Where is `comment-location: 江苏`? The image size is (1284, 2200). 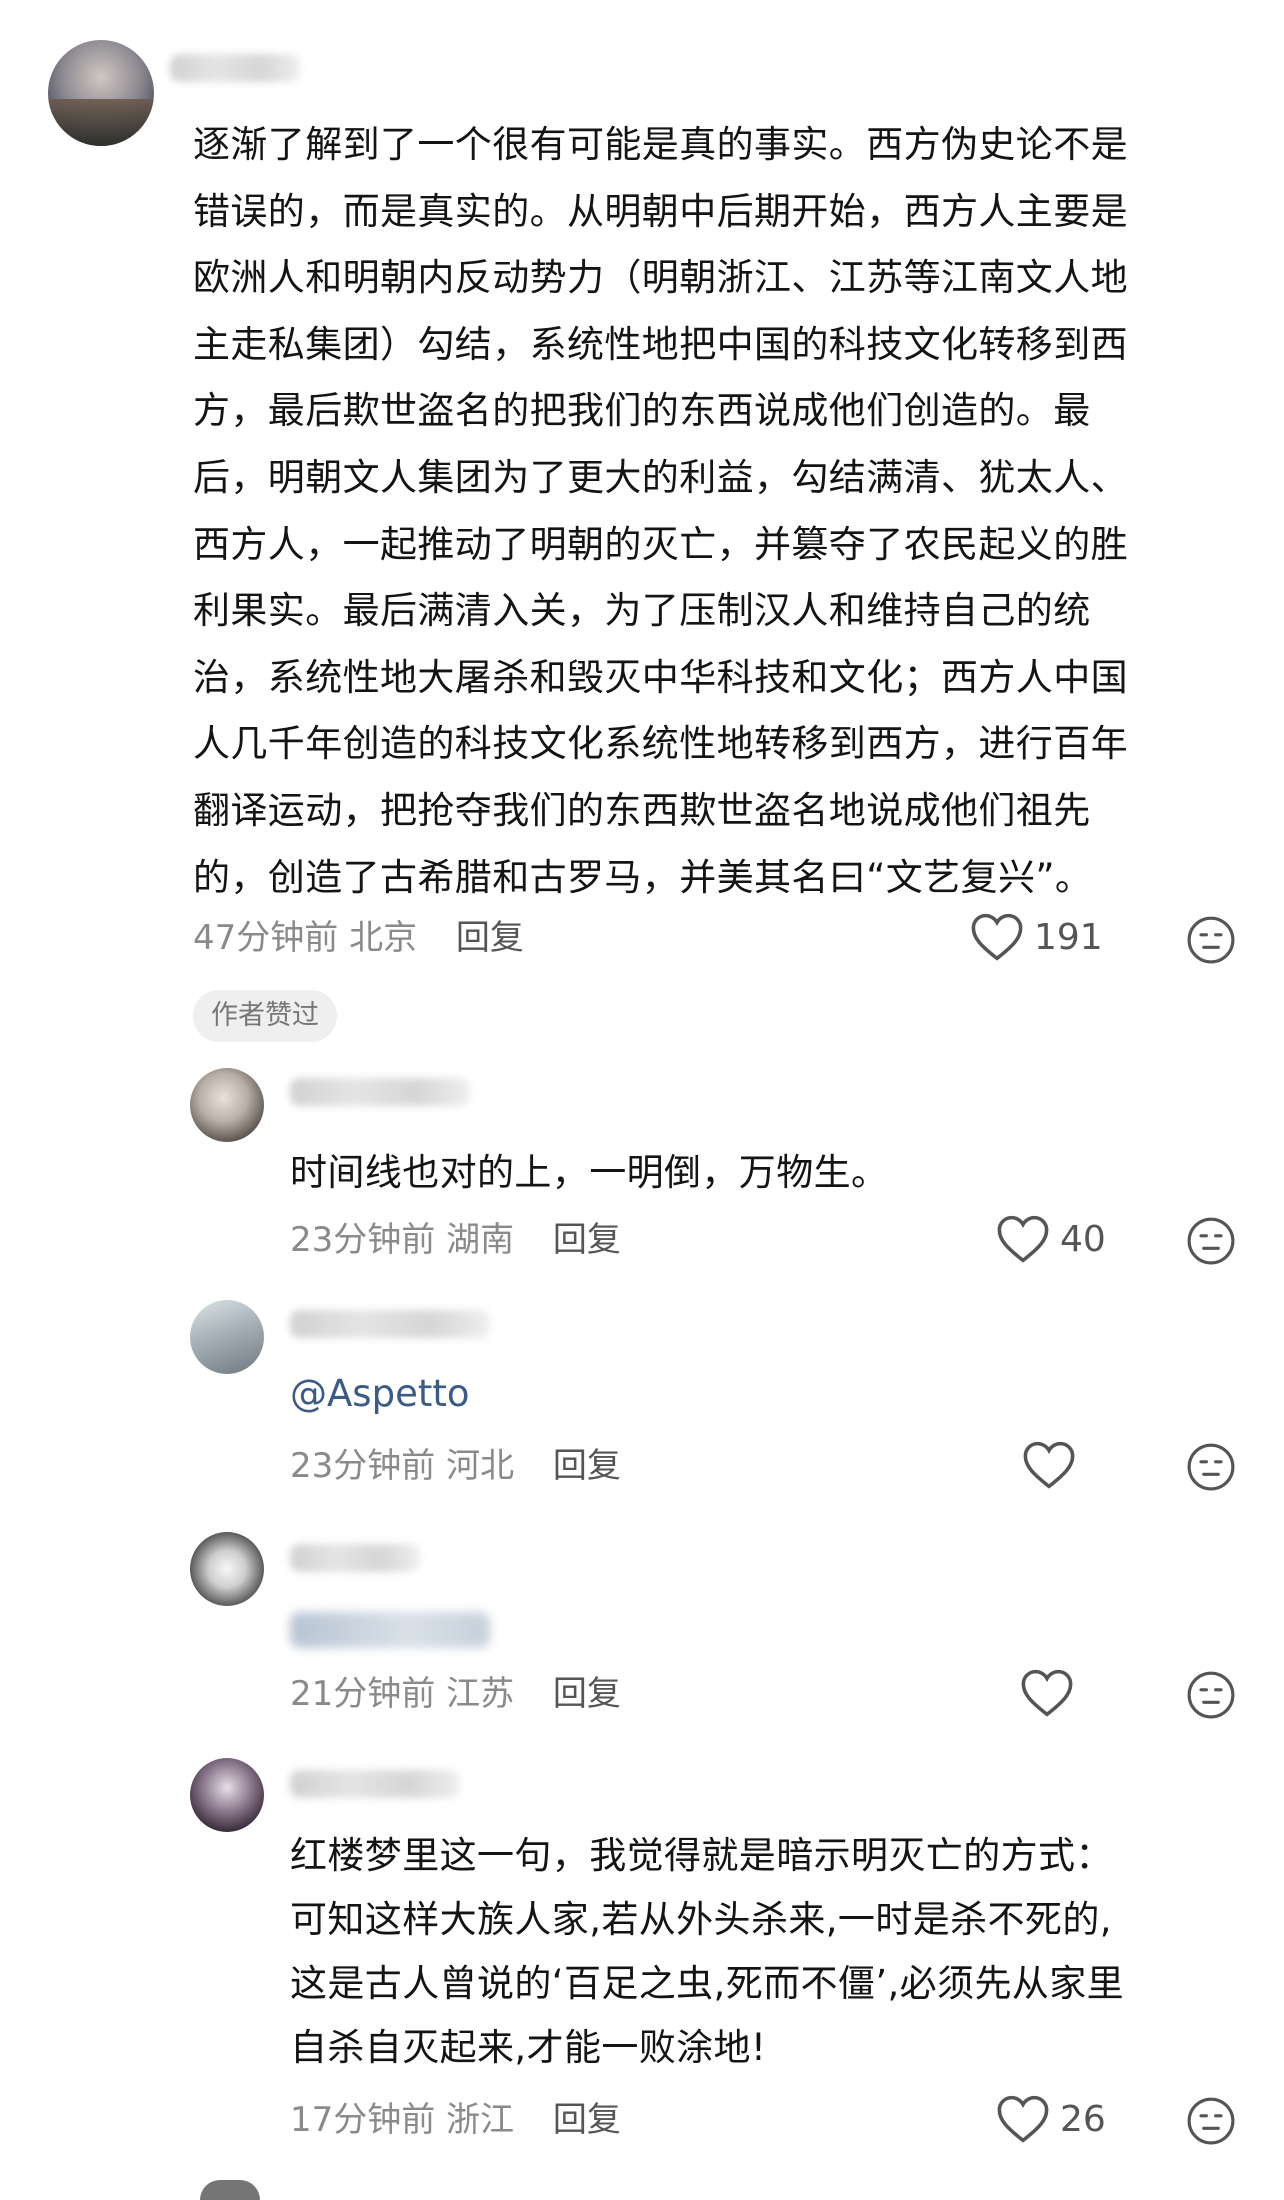
comment-location: 江苏 is located at coordinates (480, 1694).